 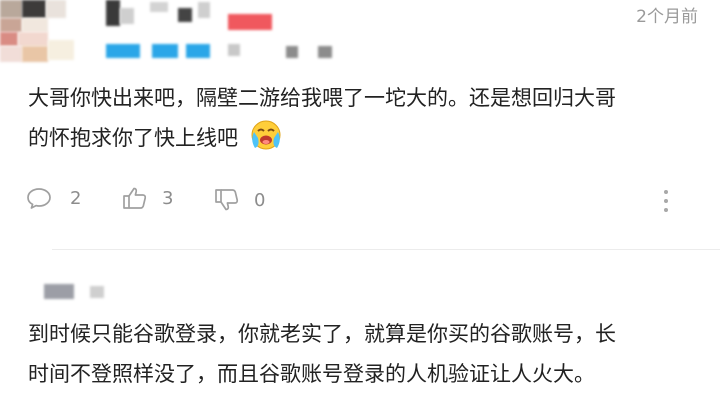 I want to click on dislike-button: 0, so click(x=239, y=200).